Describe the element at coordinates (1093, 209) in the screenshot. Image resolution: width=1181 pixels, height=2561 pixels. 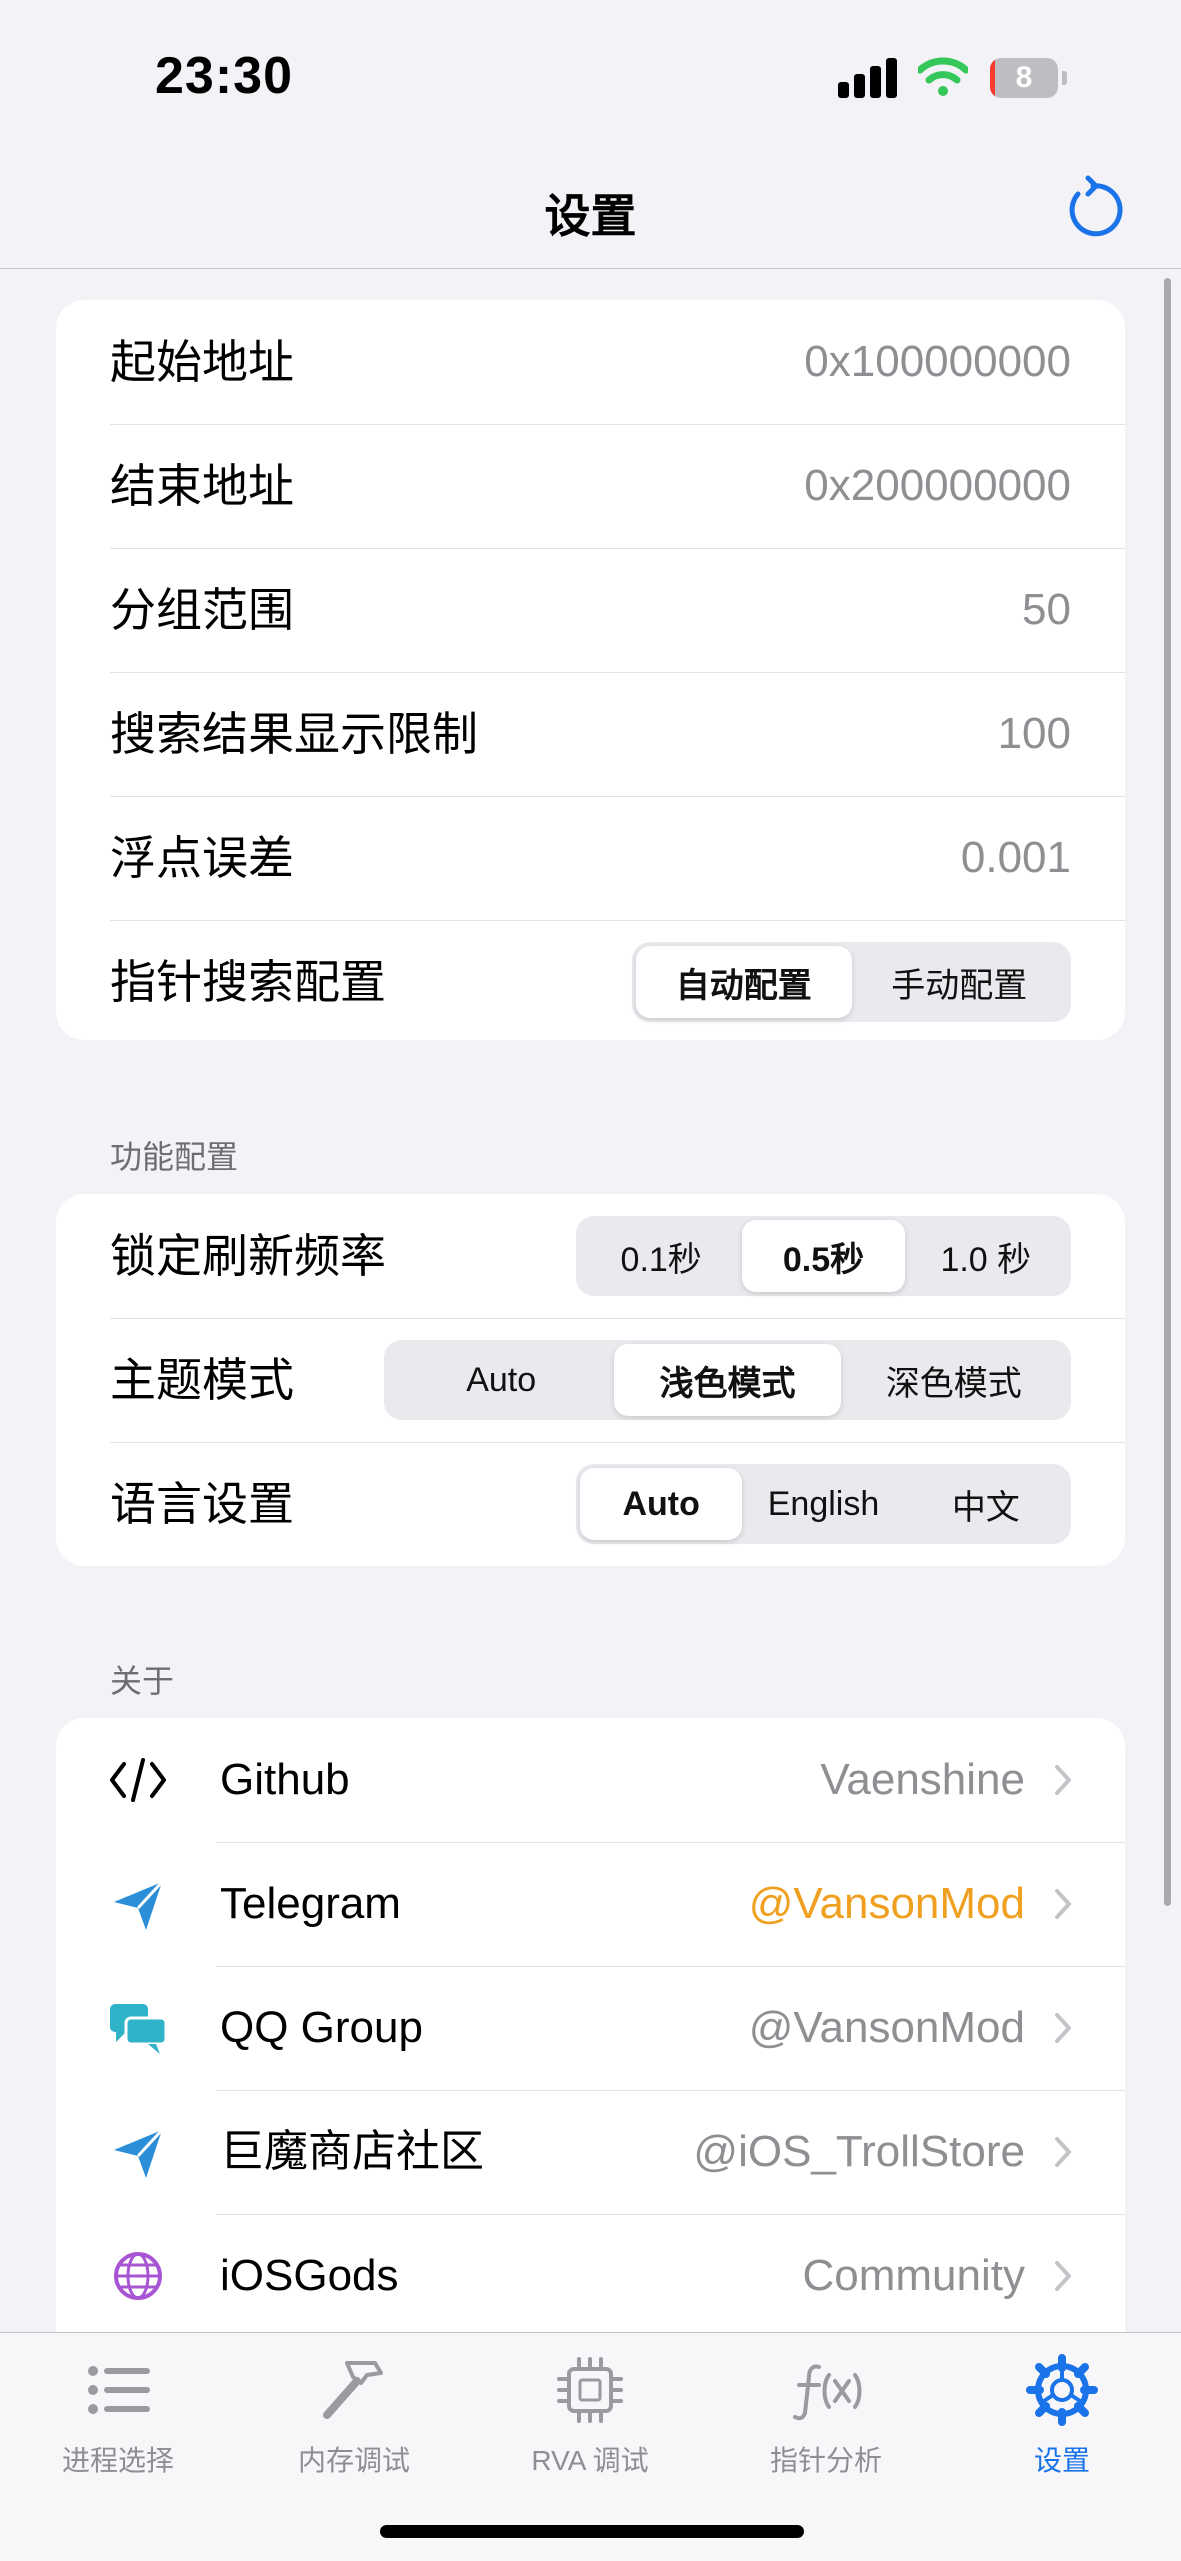
I see `reset-icon` at that location.